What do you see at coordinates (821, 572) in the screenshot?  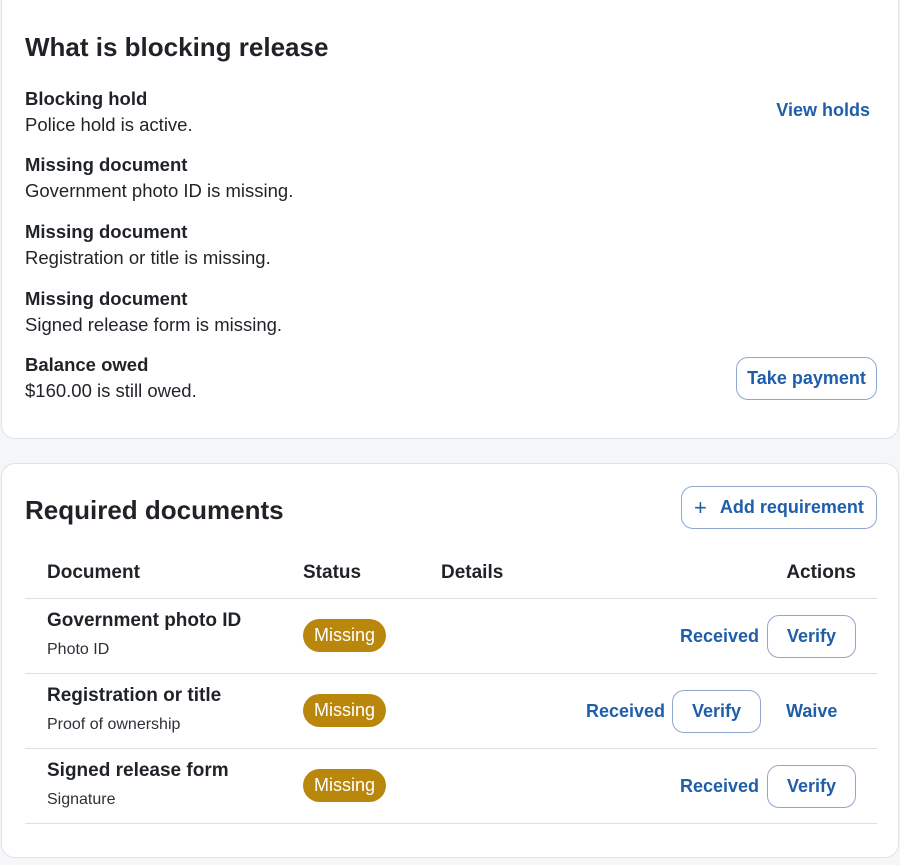 I see `column-header-actions: Actions` at bounding box center [821, 572].